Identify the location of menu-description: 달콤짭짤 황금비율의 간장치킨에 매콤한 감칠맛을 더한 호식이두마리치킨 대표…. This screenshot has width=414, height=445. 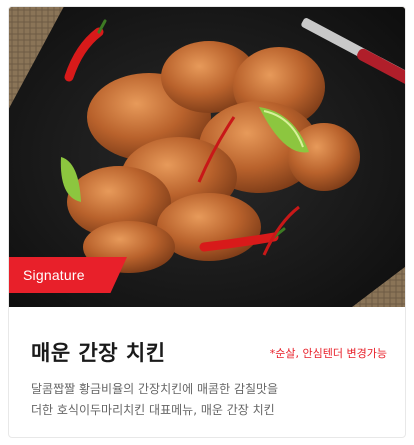
(211, 400).